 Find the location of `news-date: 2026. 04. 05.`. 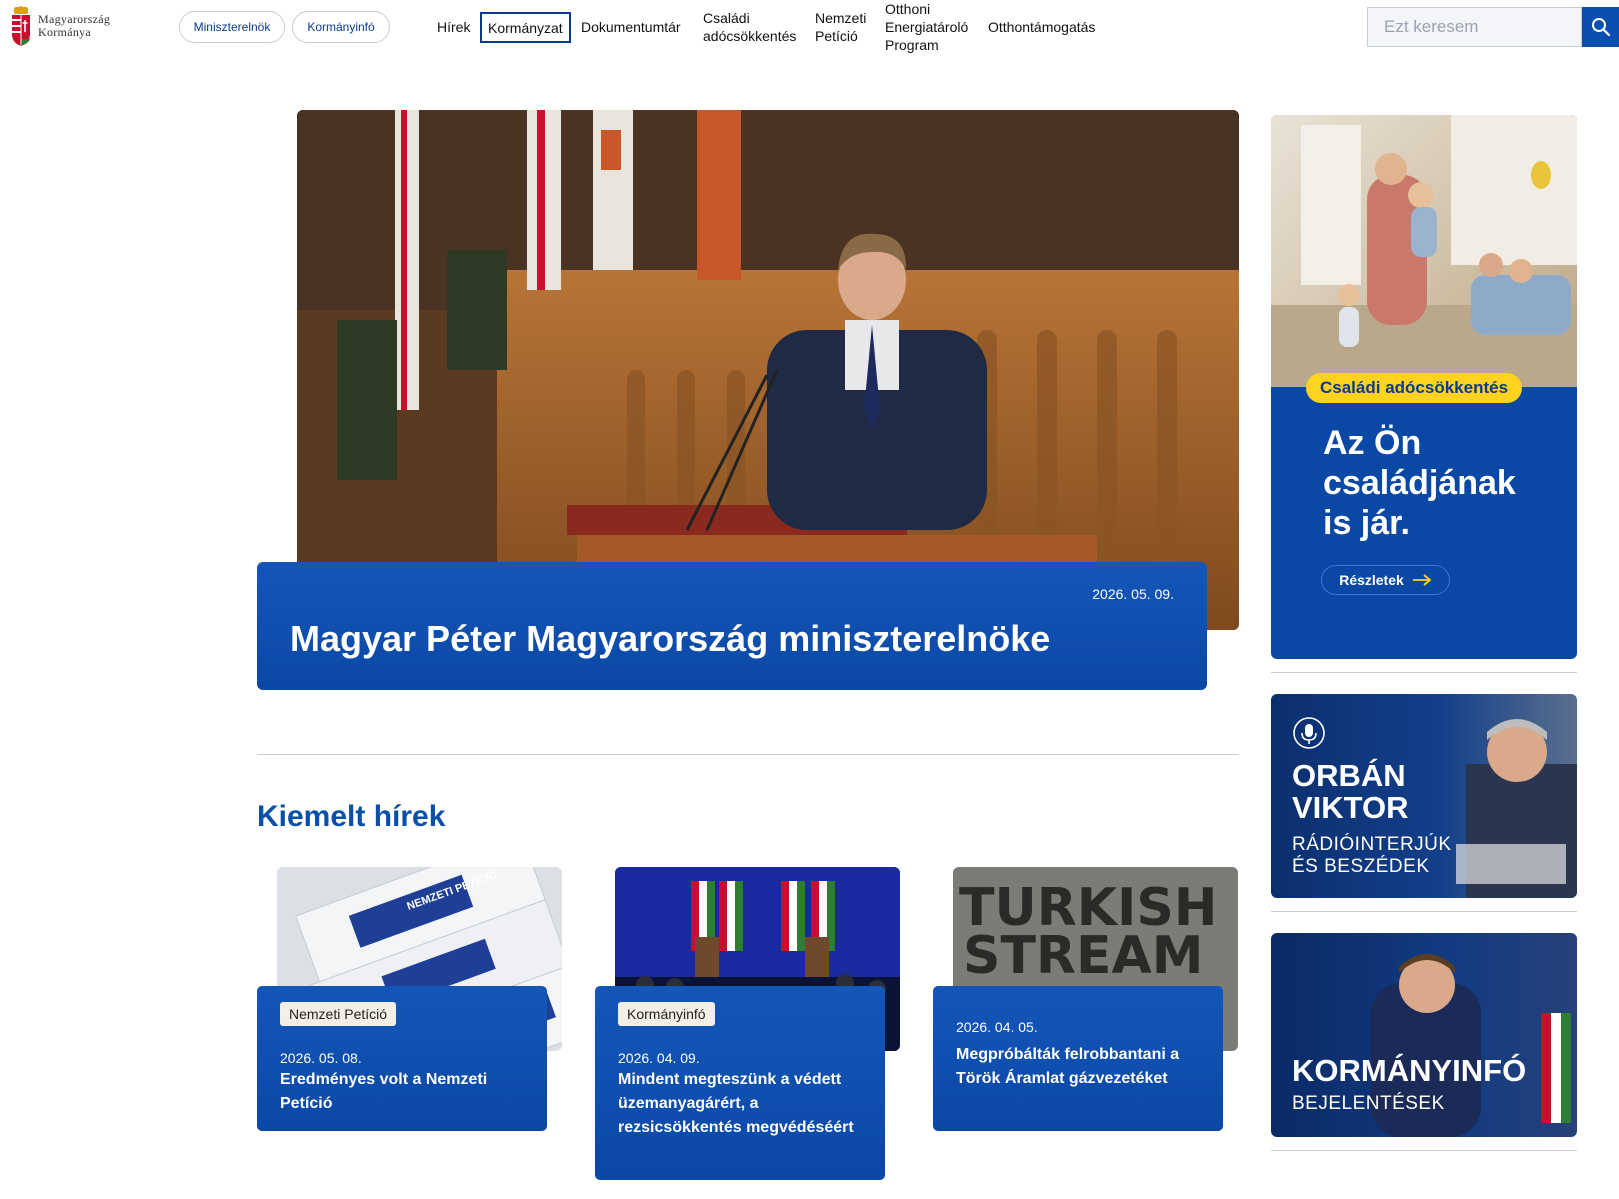

news-date: 2026. 04. 05. is located at coordinates (997, 1027).